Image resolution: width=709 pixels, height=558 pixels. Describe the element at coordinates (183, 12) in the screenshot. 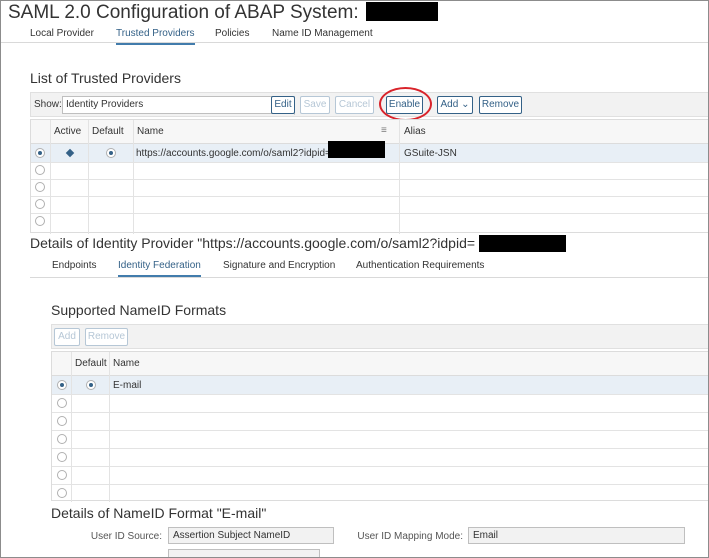

I see `page-title-text: SAML 2.0 Configuration of ABAP System:` at that location.